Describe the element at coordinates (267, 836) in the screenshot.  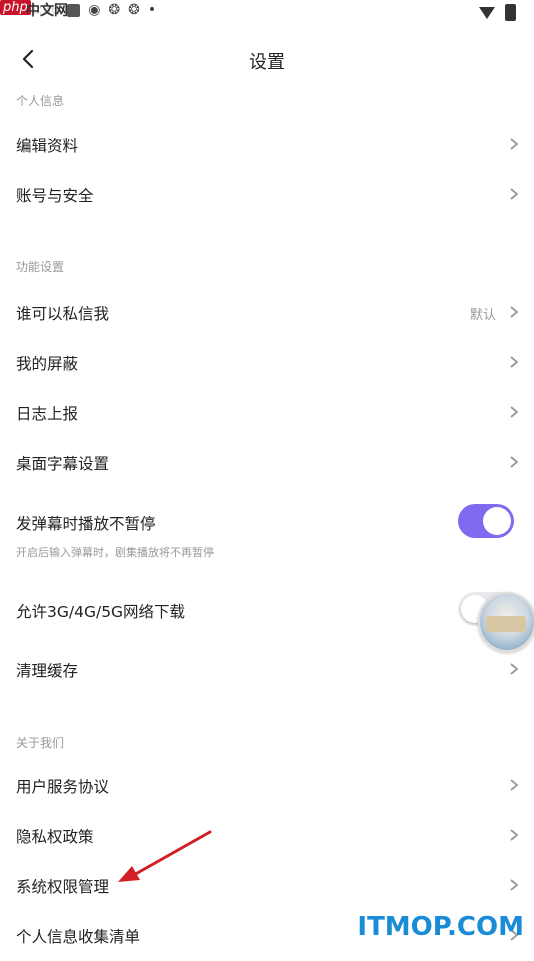
I see `settings-row-privacy-policy: 隐私权政策` at that location.